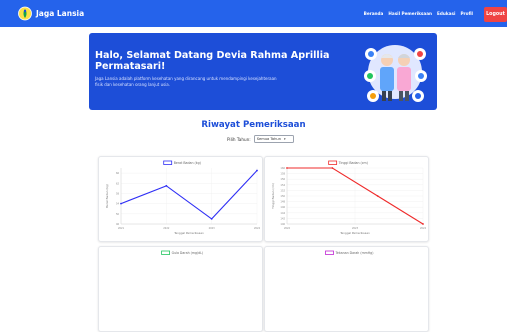 Image resolution: width=507 pixels, height=332 pixels. I want to click on y-tick-label: 146, so click(282, 207).